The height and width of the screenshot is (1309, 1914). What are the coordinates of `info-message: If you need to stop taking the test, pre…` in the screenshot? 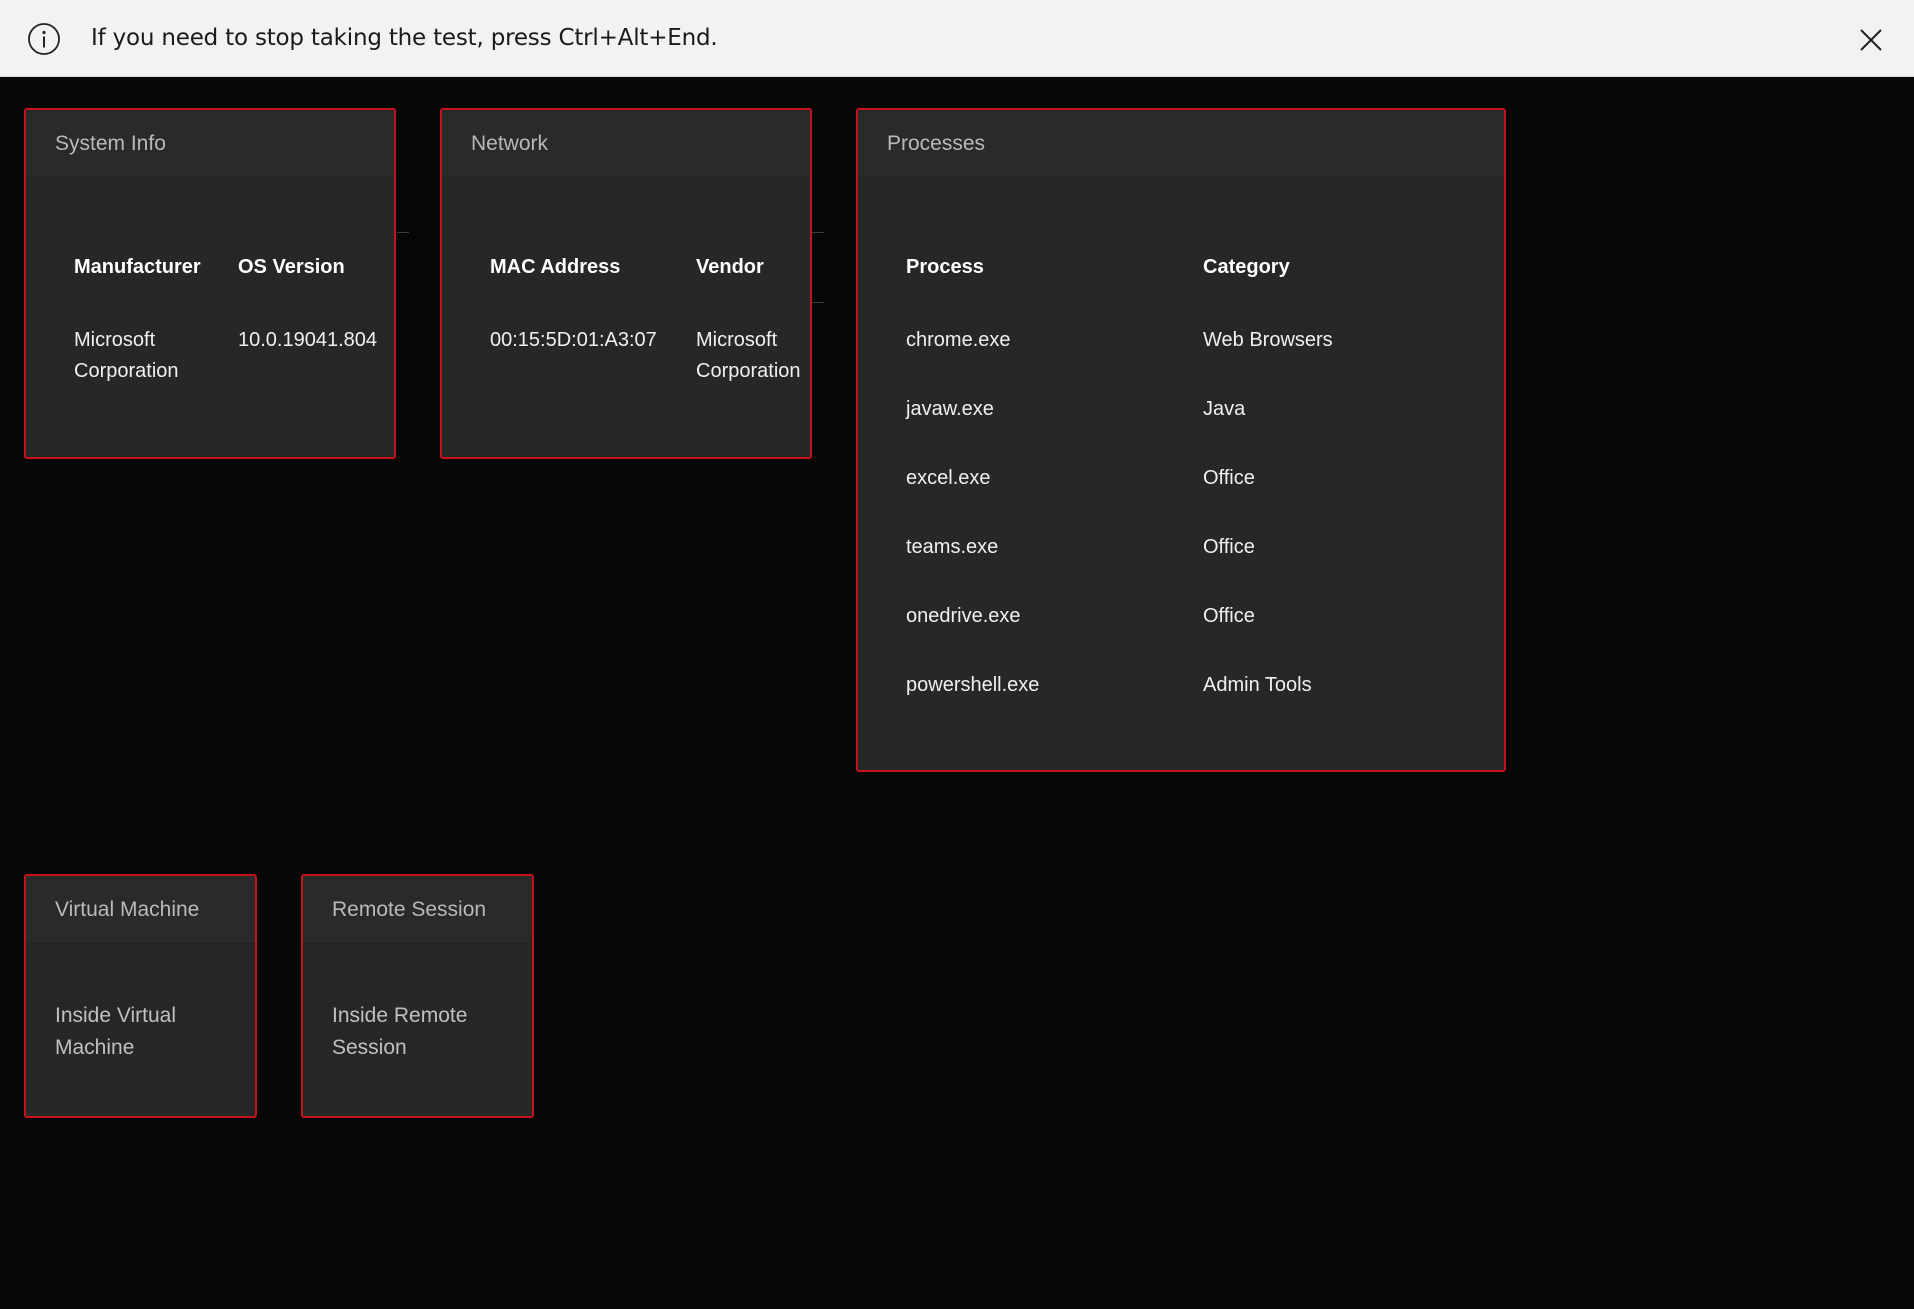 It's located at (404, 38).